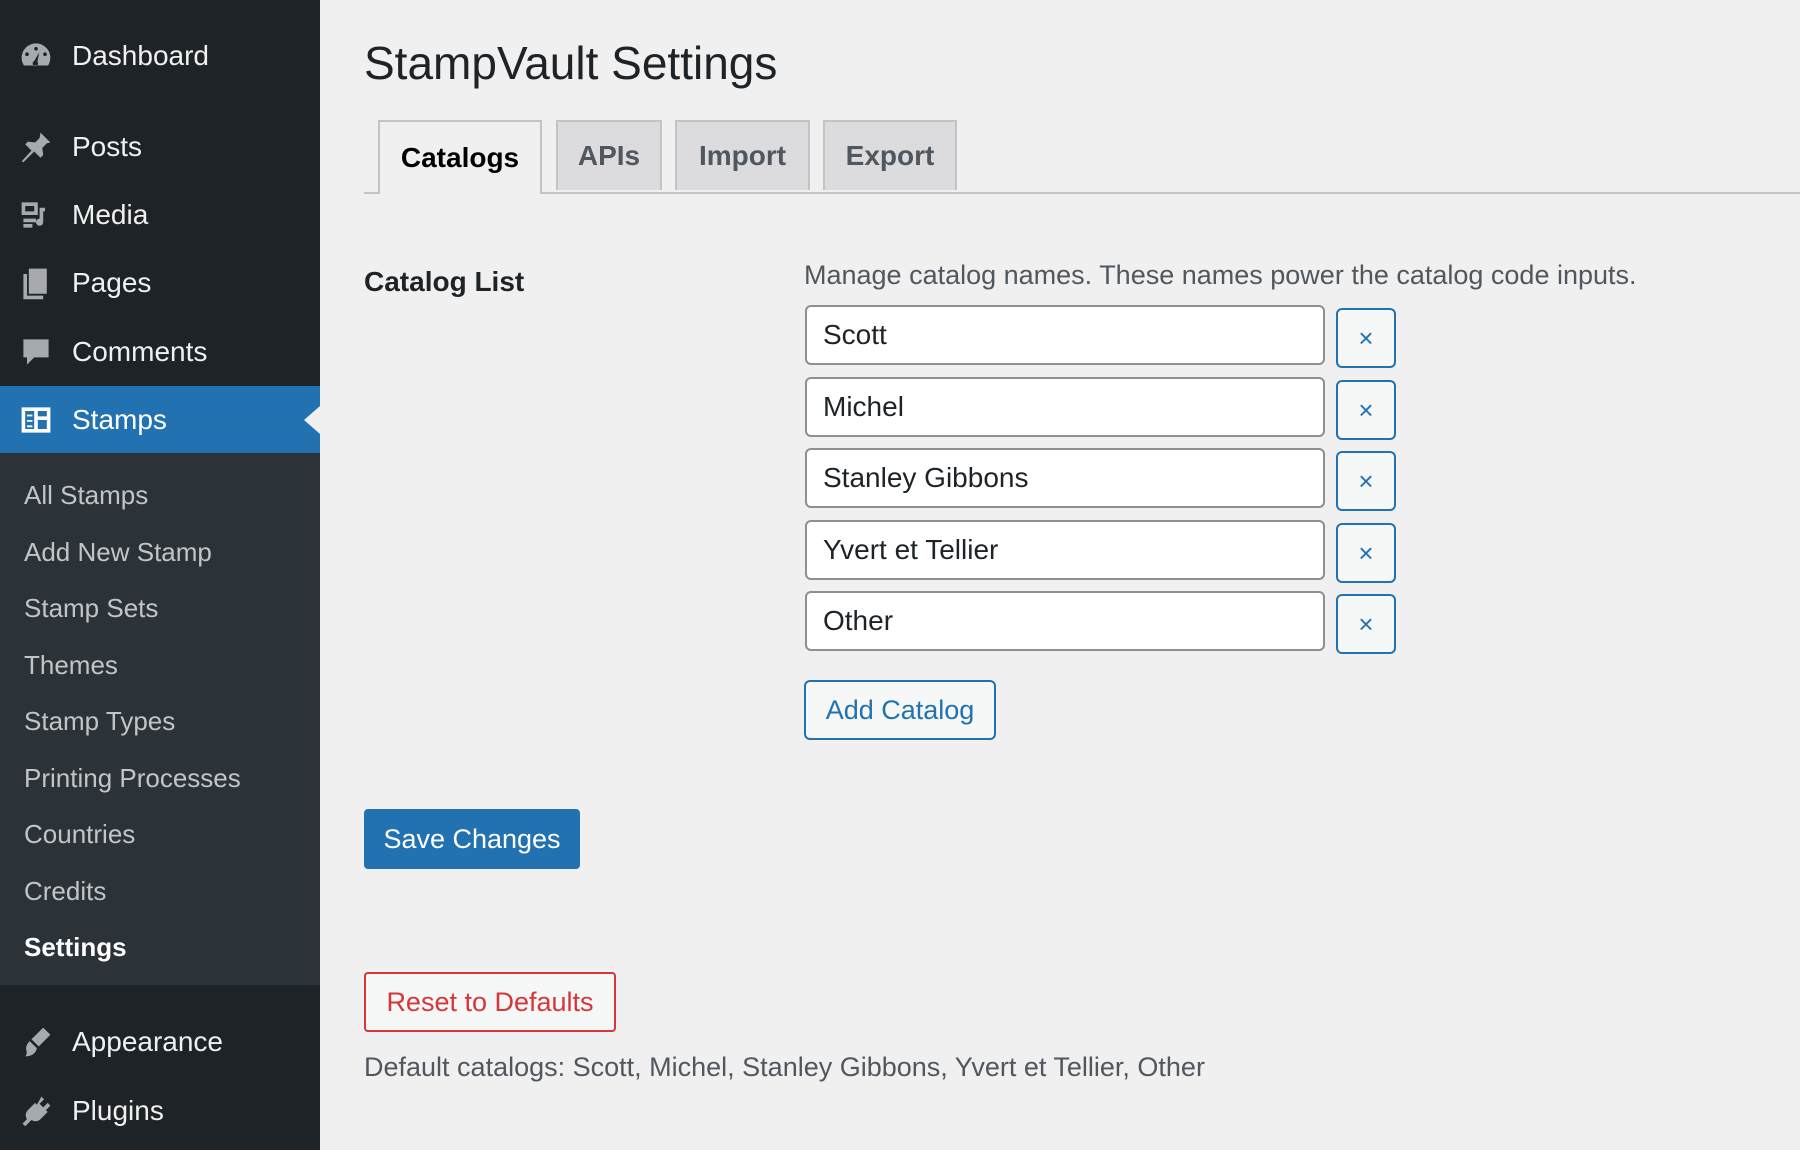  Describe the element at coordinates (99, 721) in the screenshot. I see `submenu-item-stamp-types: Stamp Types` at that location.